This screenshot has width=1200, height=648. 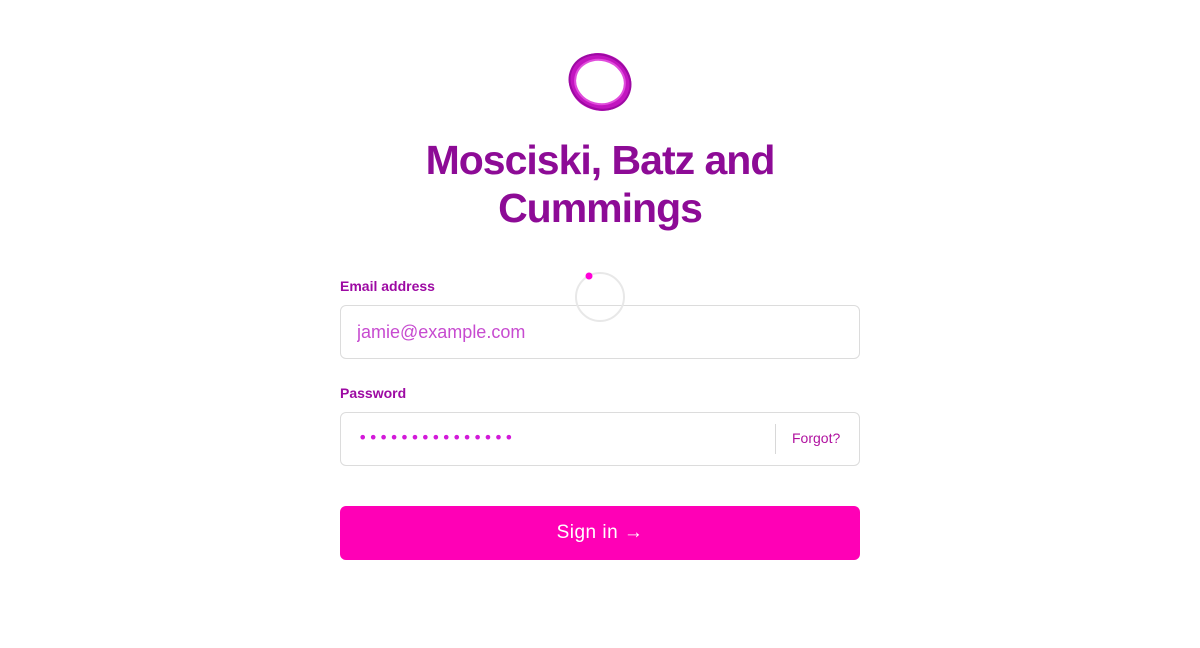 What do you see at coordinates (775, 439) in the screenshot?
I see `field-divider` at bounding box center [775, 439].